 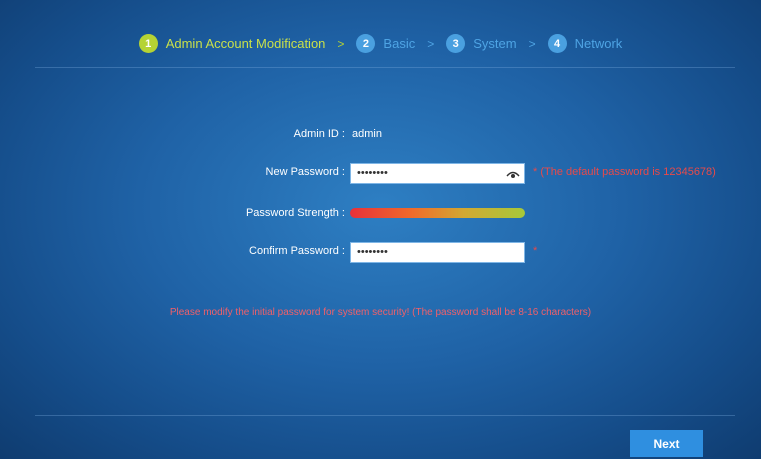 I want to click on new-password-value: ••••••••, so click(x=372, y=173).